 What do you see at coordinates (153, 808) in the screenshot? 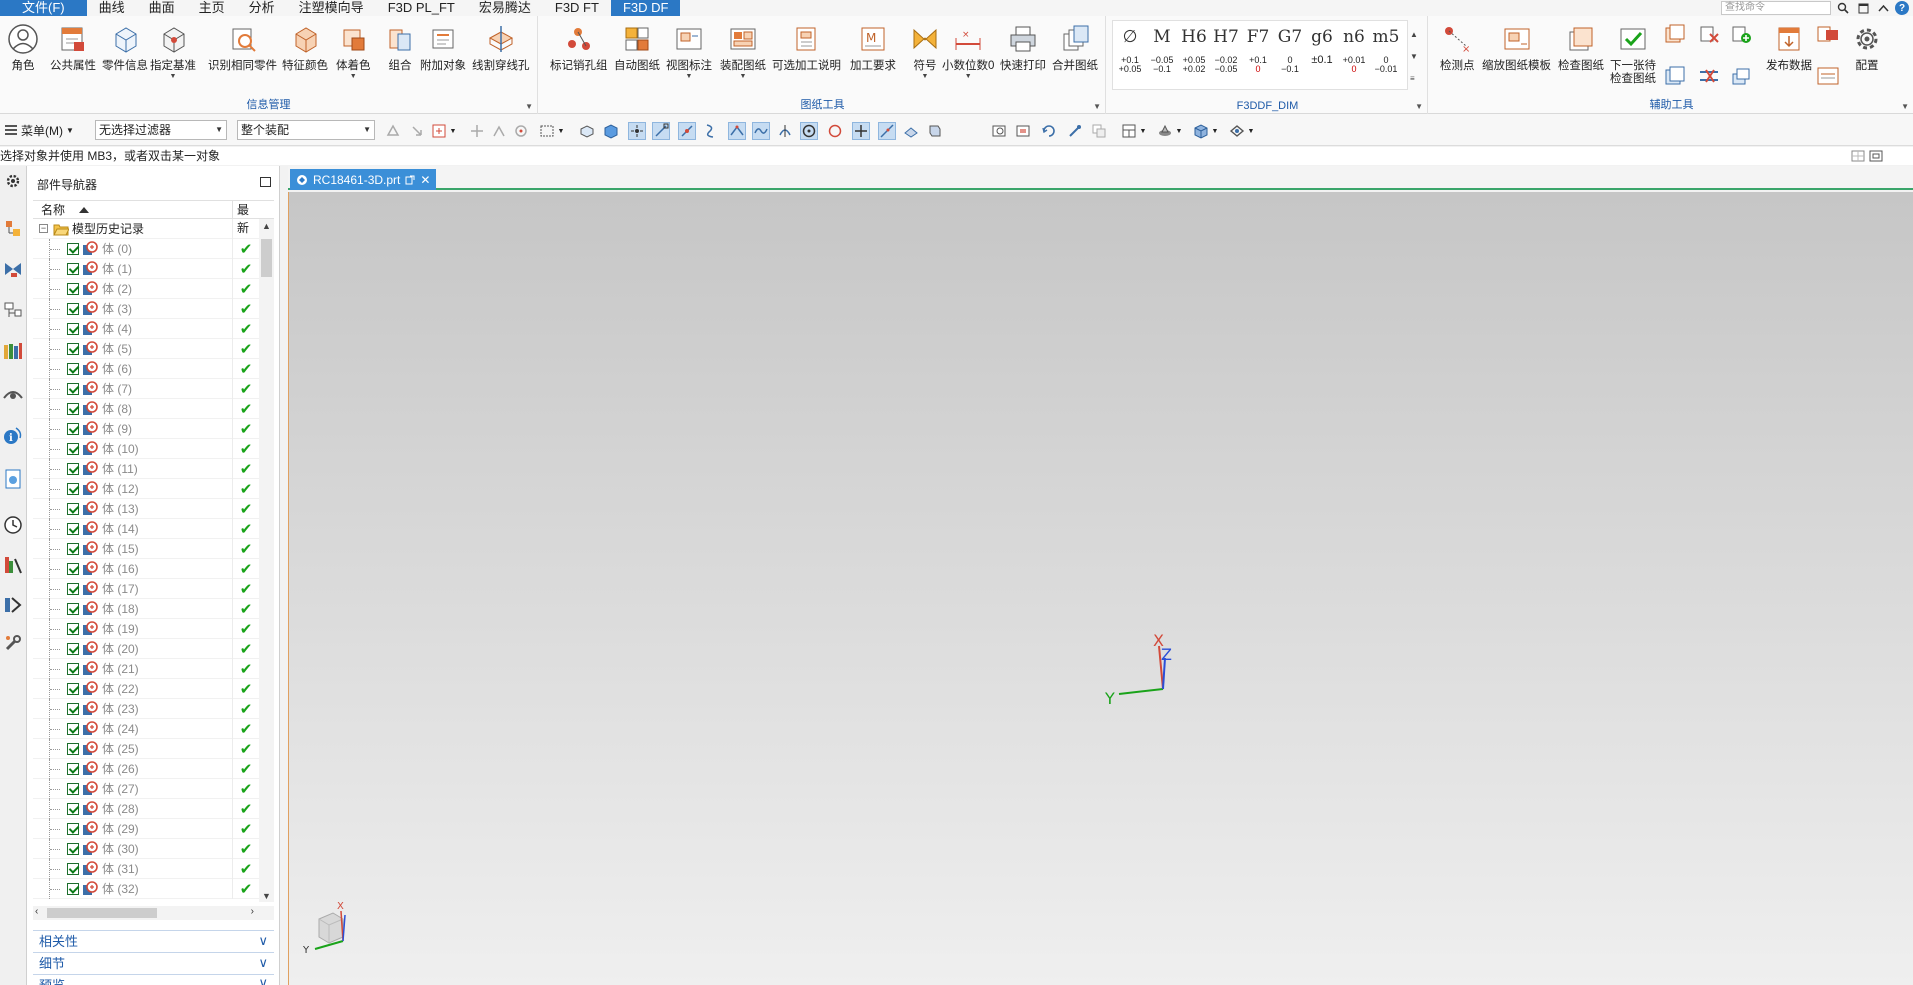
I see `tree-body-row: 体 (28) ✔` at bounding box center [153, 808].